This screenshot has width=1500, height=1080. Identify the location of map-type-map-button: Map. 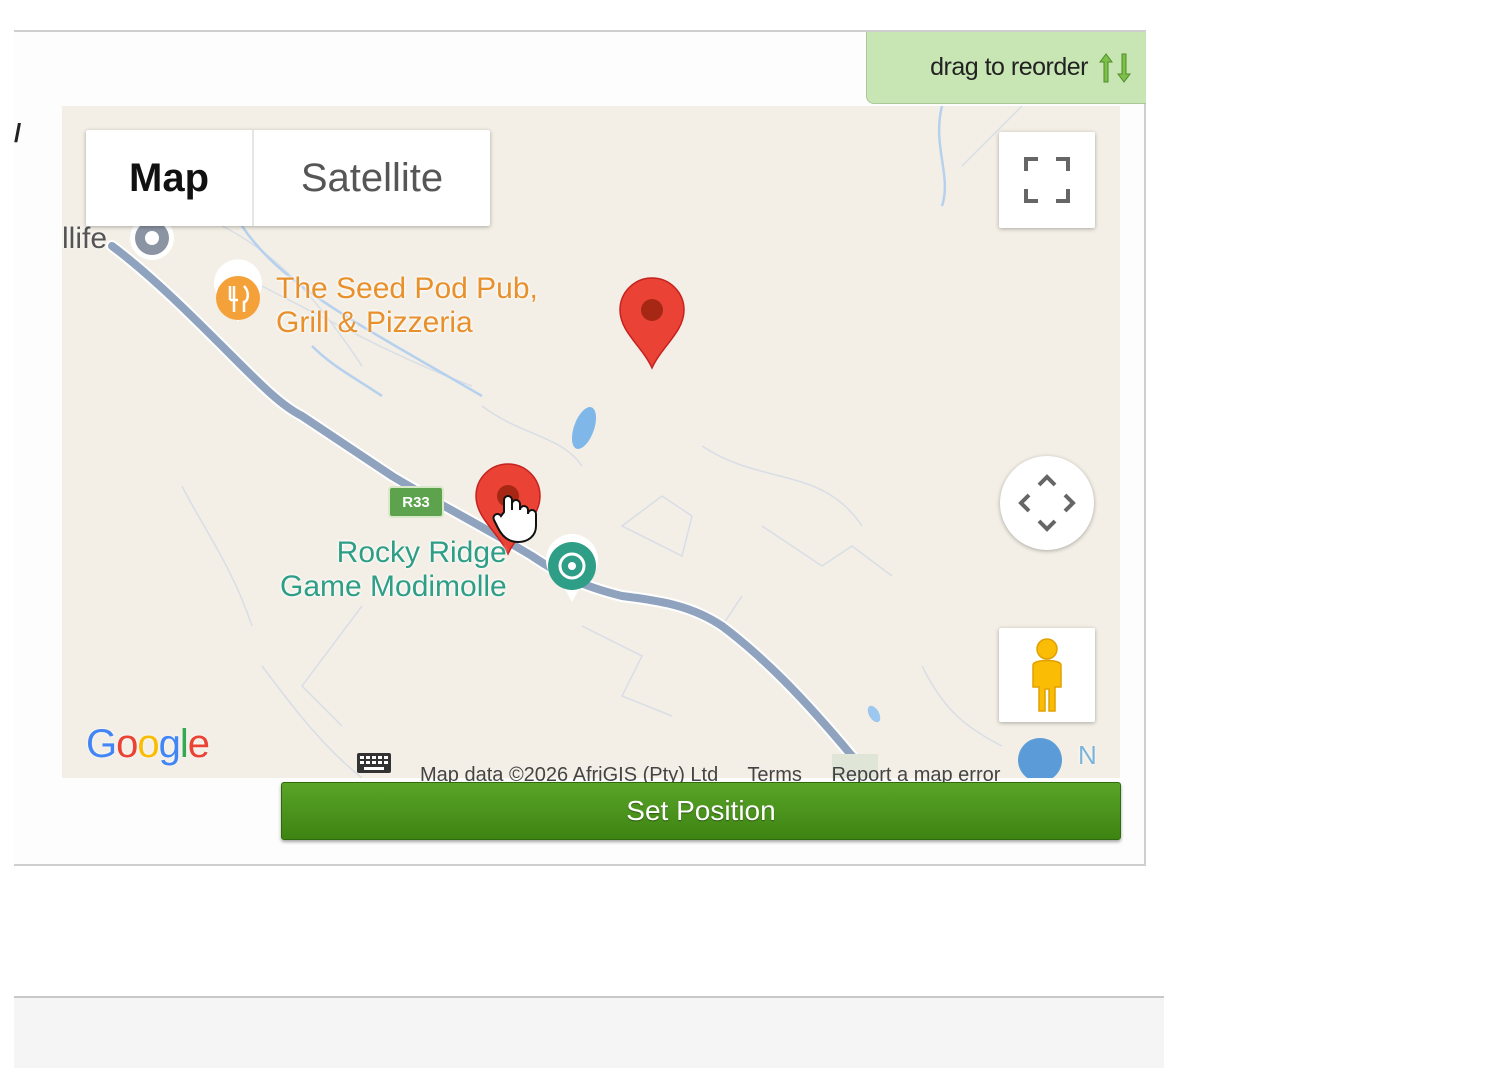
(170, 178).